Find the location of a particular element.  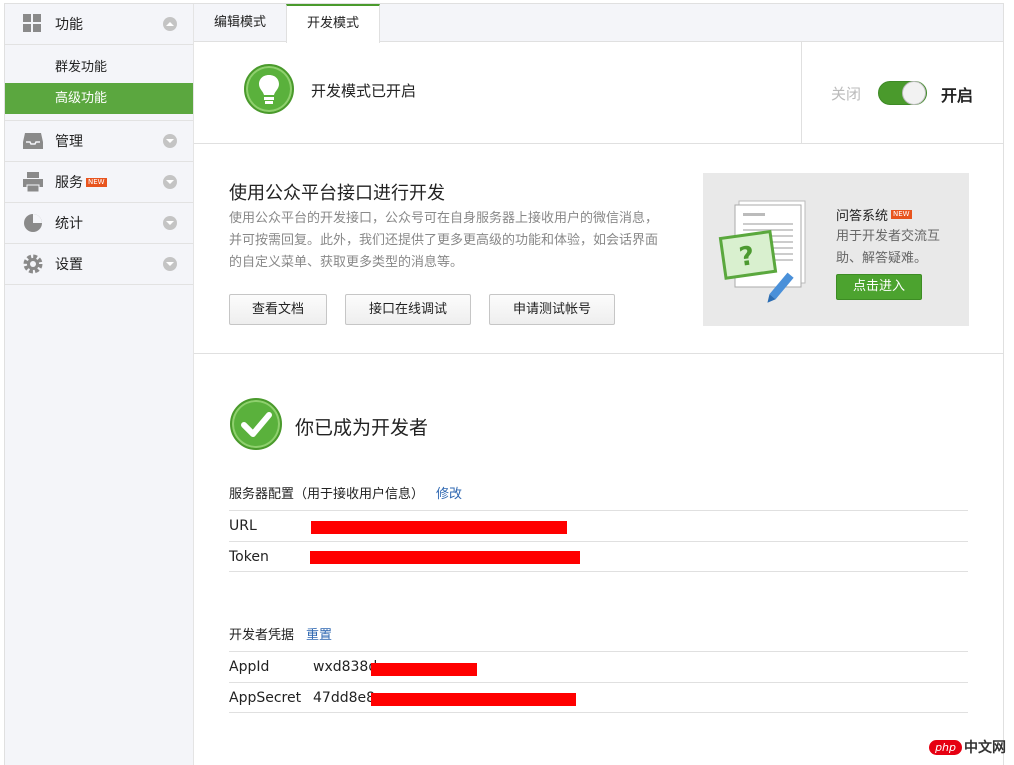

sidebar-item-manage: 管理 is located at coordinates (99, 141).